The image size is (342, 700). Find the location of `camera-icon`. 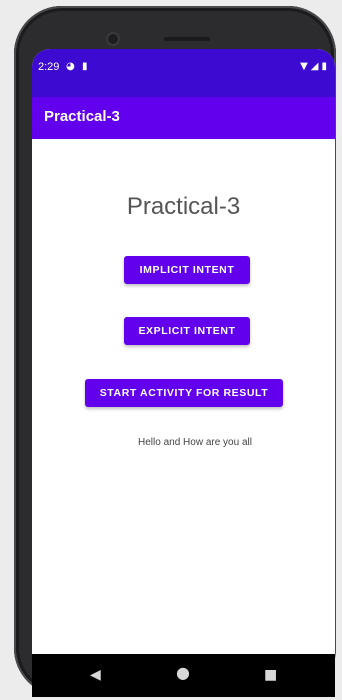

camera-icon is located at coordinates (113, 39).